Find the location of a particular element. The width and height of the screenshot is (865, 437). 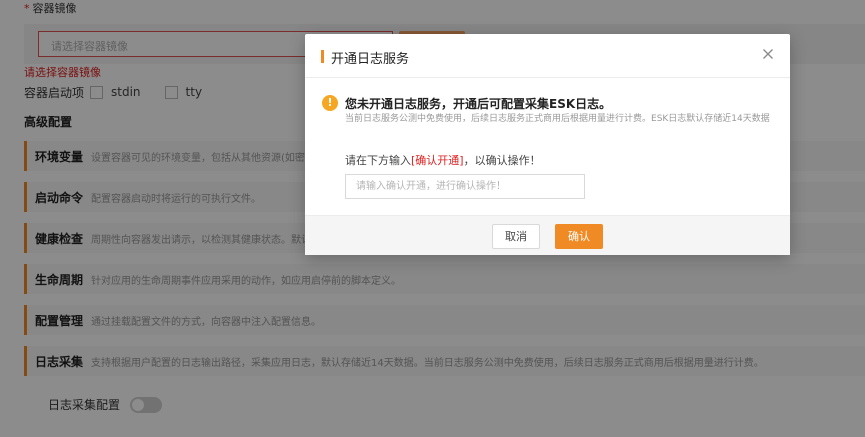

cancel-button: 取消 is located at coordinates (516, 236).